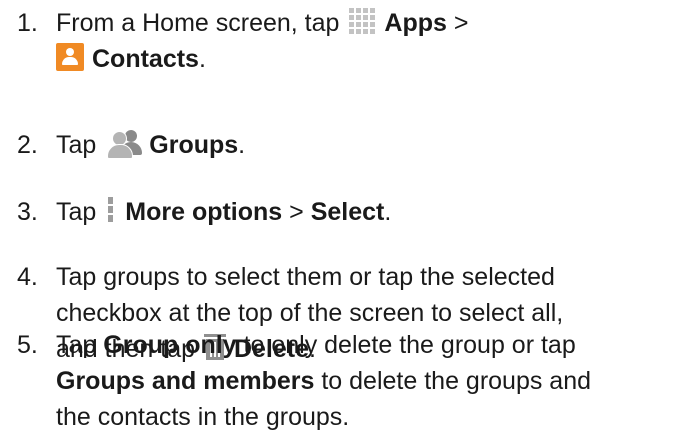 Image resolution: width=684 pixels, height=442 pixels. What do you see at coordinates (170, 345) in the screenshot?
I see `group-only-label: Group only` at bounding box center [170, 345].